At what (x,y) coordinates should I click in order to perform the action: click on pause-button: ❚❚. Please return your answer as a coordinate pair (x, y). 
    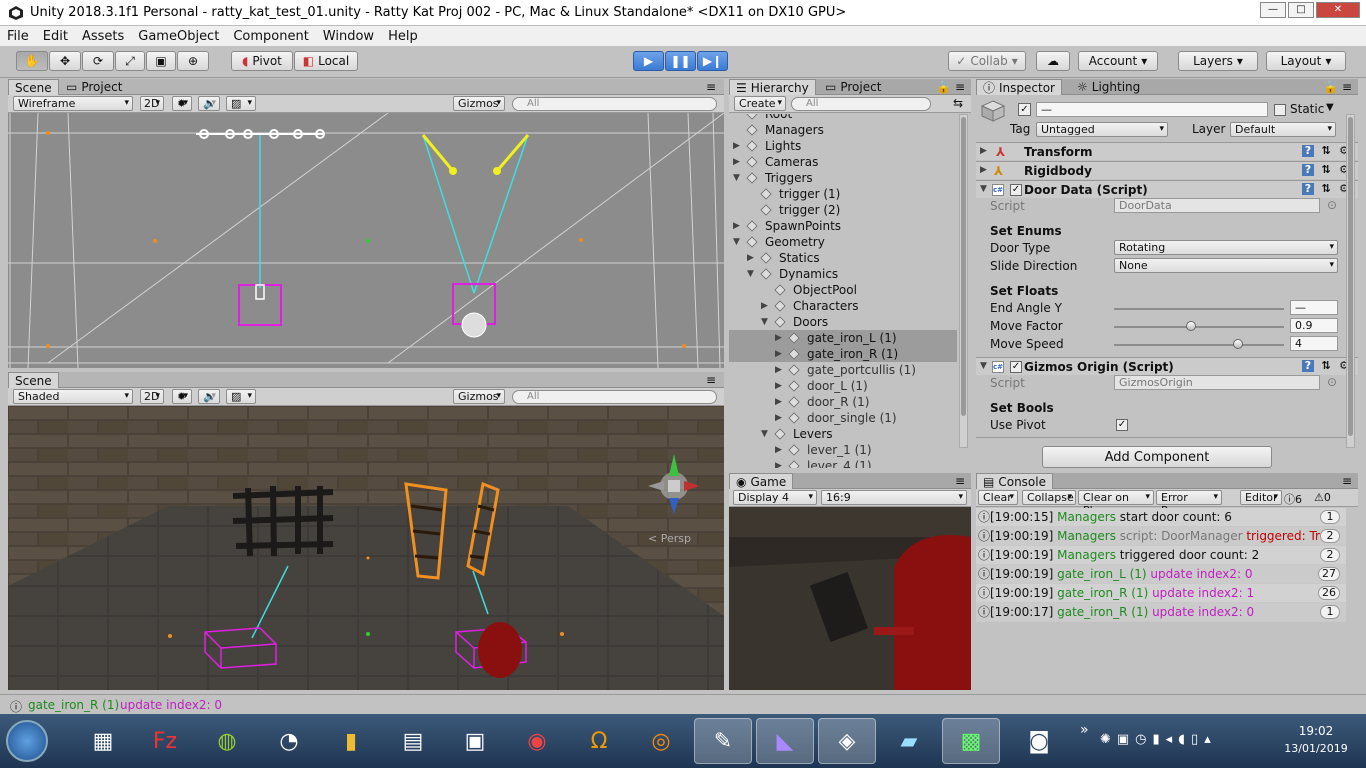
    Looking at the image, I should click on (680, 61).